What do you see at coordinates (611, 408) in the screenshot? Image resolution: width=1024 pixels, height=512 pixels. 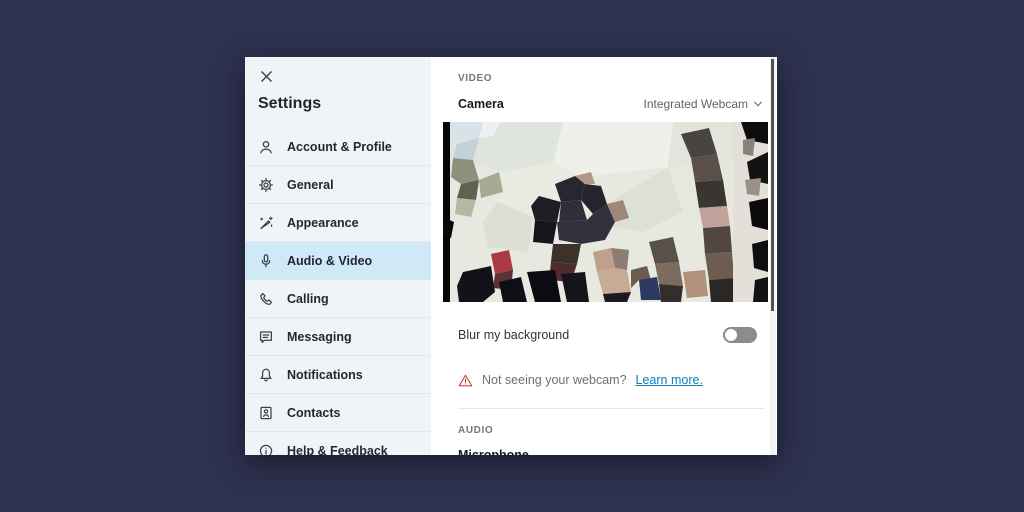 I see `section-divider` at bounding box center [611, 408].